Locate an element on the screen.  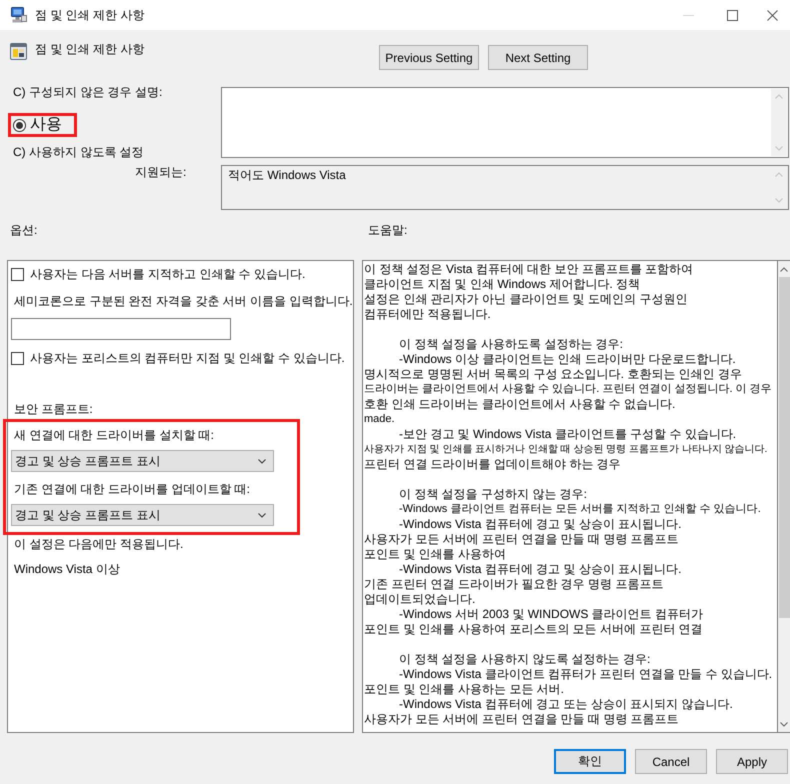
help-text: 이 정책 설정을 구성하지 않는 경우: is located at coordinates (493, 494).